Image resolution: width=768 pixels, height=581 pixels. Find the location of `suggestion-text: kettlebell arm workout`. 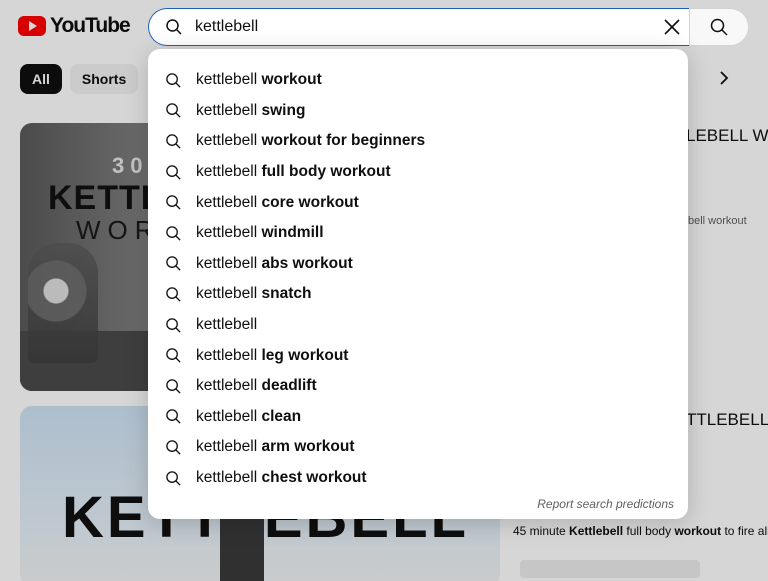

suggestion-text: kettlebell arm workout is located at coordinates (275, 447).